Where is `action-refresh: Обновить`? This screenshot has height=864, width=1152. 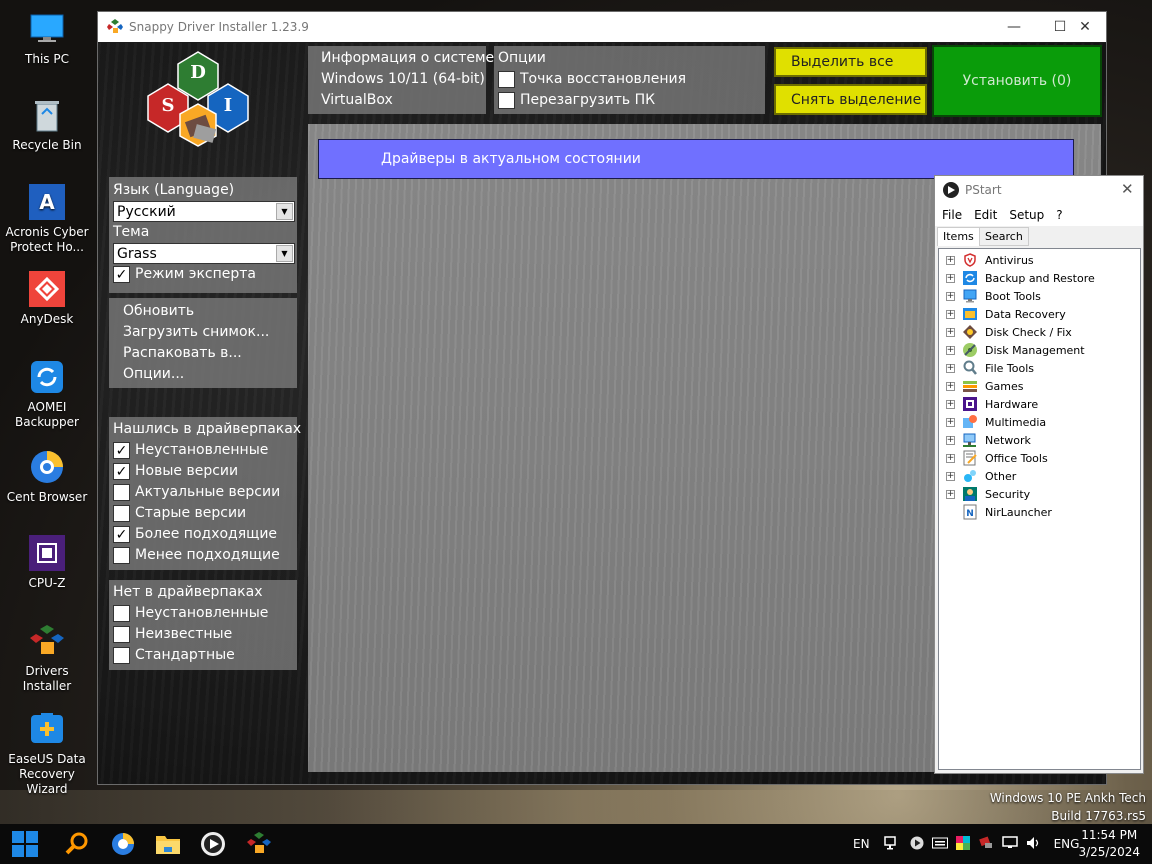
action-refresh: Обновить is located at coordinates (203, 311).